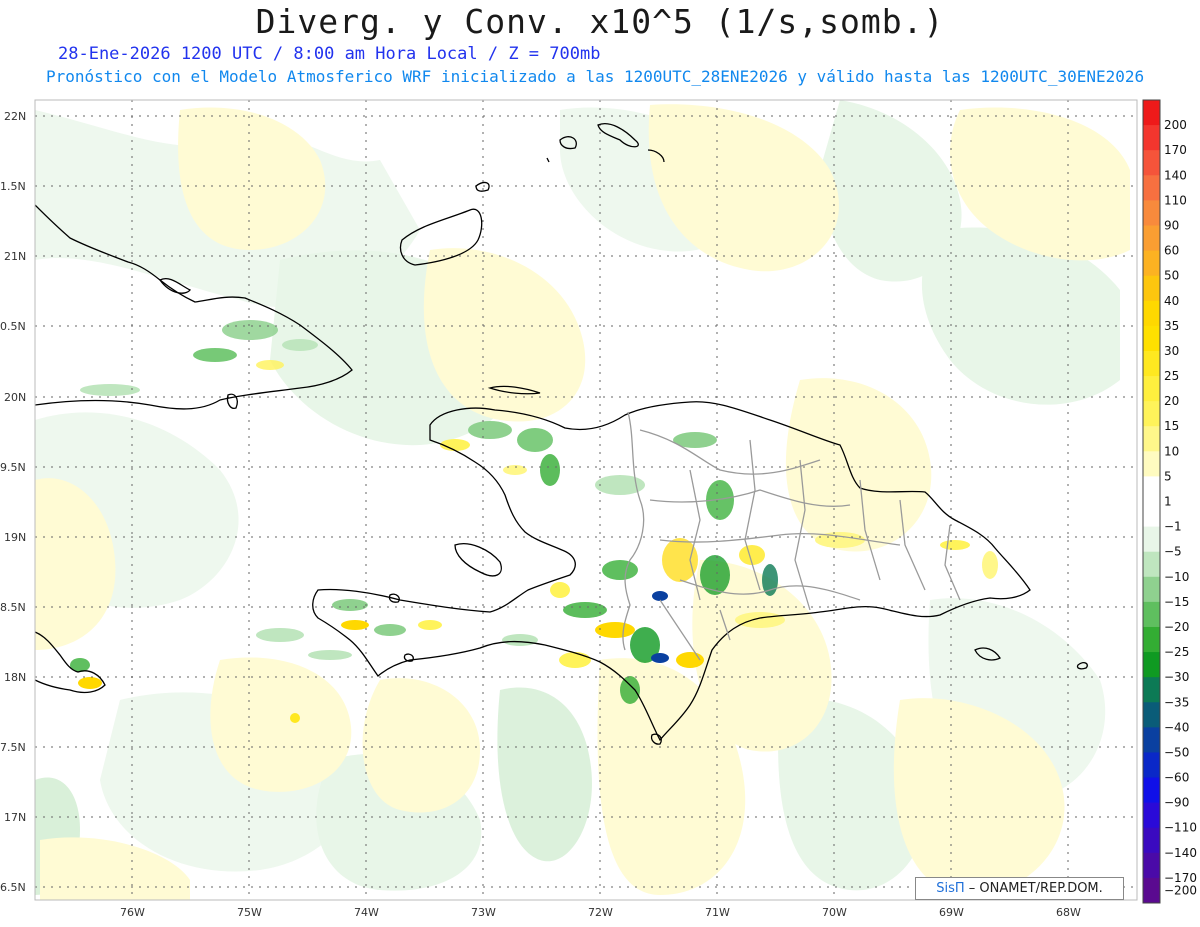 This screenshot has height=927, width=1200. Describe the element at coordinates (15, 116) in the screenshot. I see `lat-label: 22N` at that location.